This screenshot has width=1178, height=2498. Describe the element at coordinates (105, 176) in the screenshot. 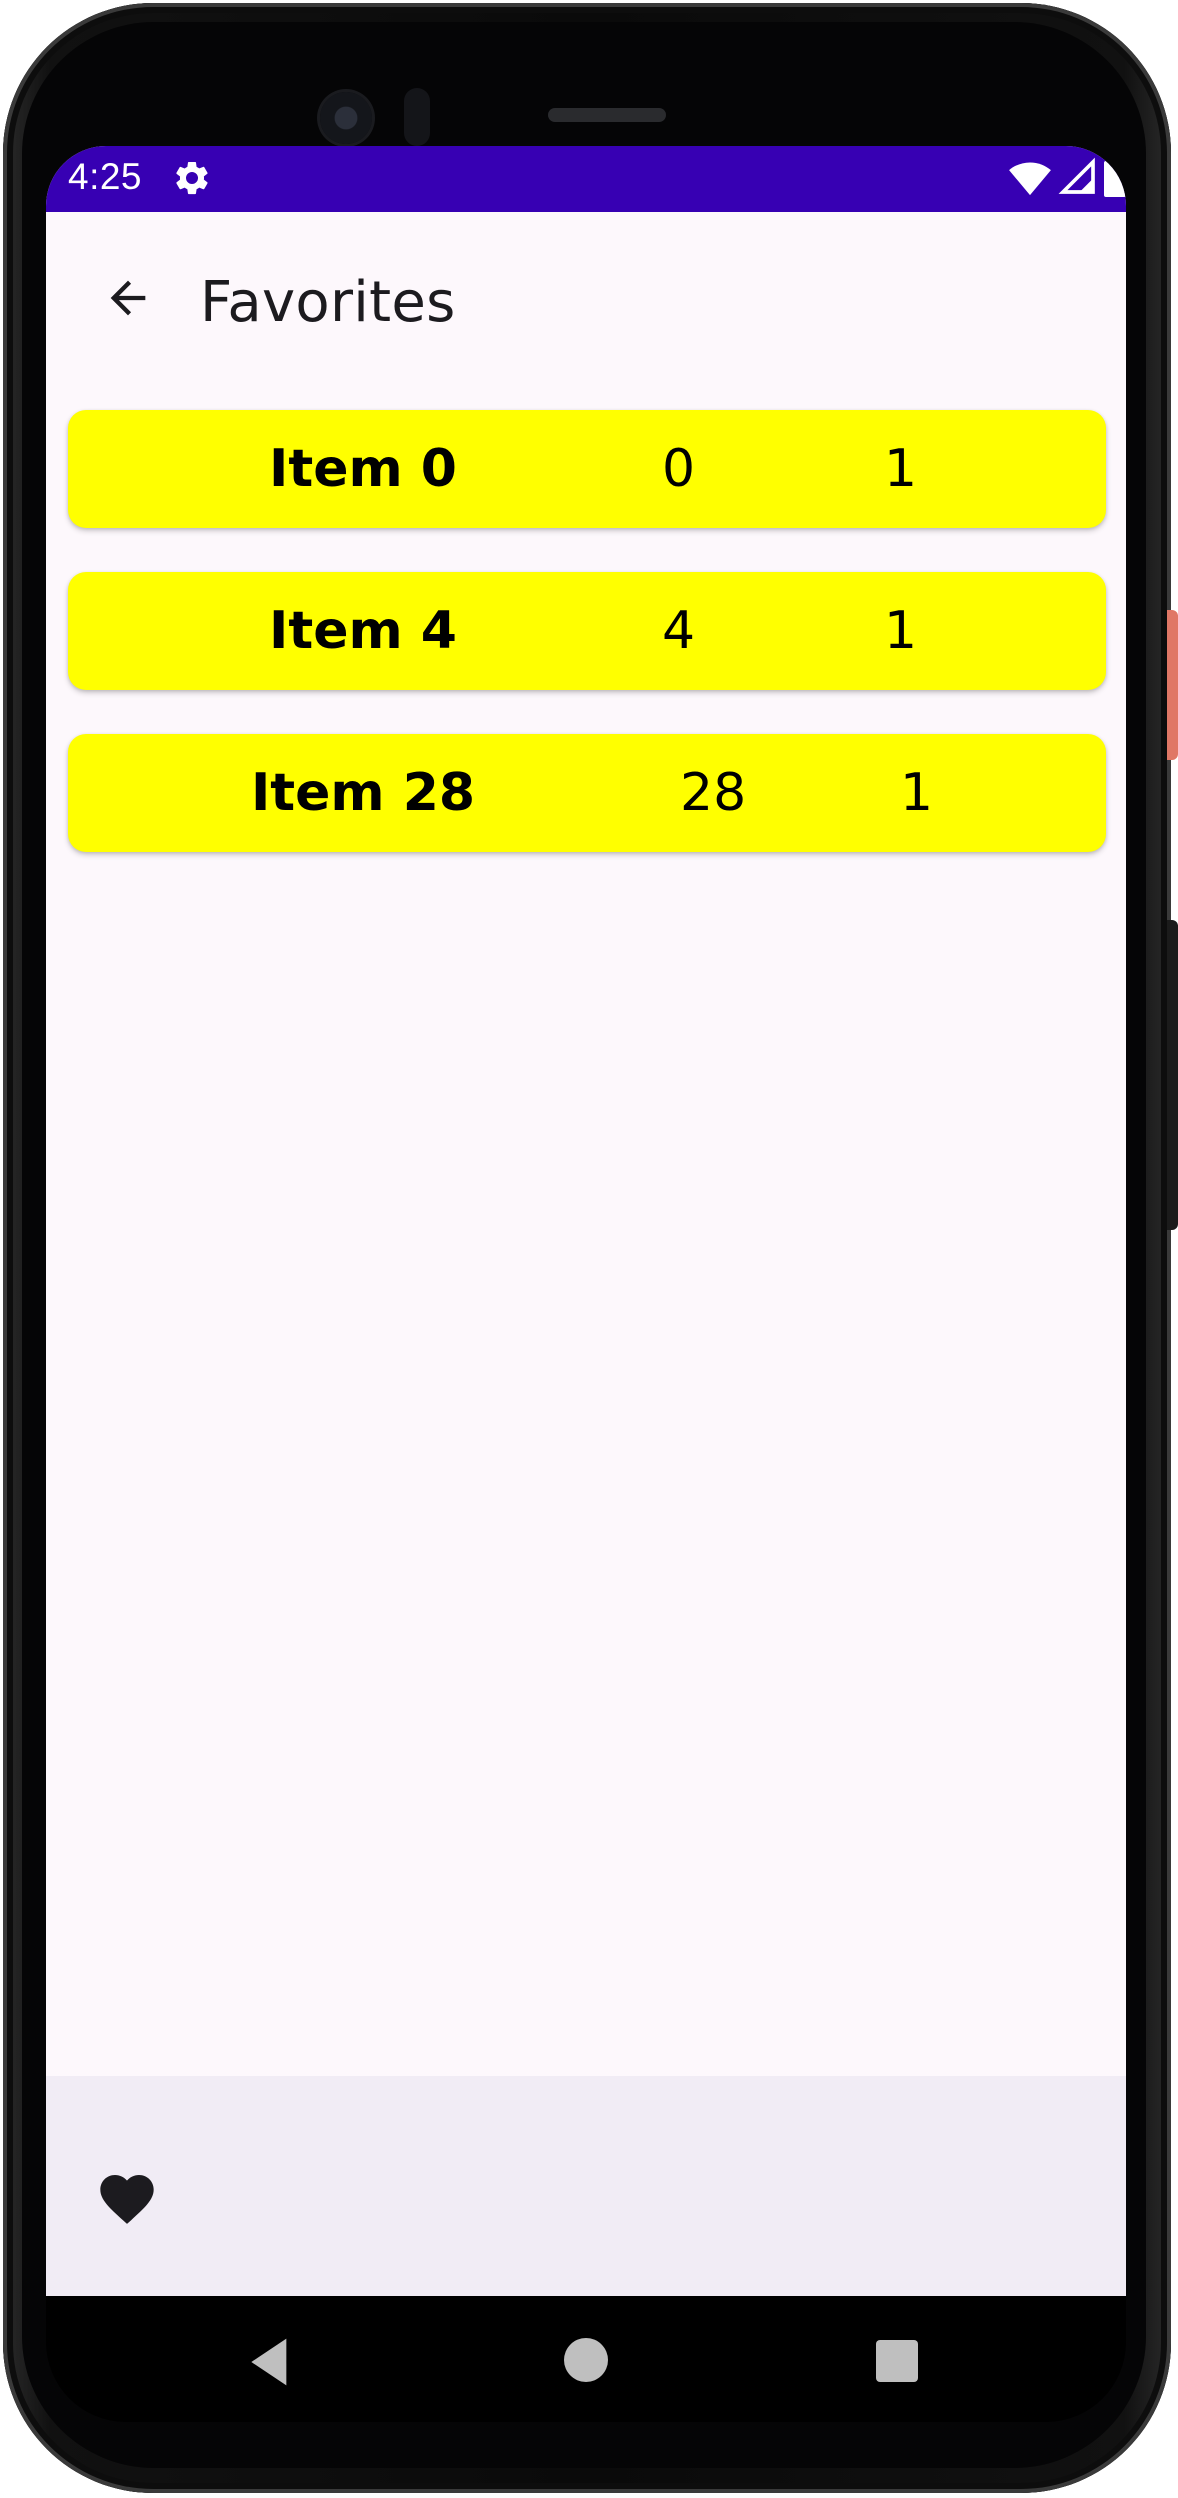

I see `status-time: 4:25` at that location.